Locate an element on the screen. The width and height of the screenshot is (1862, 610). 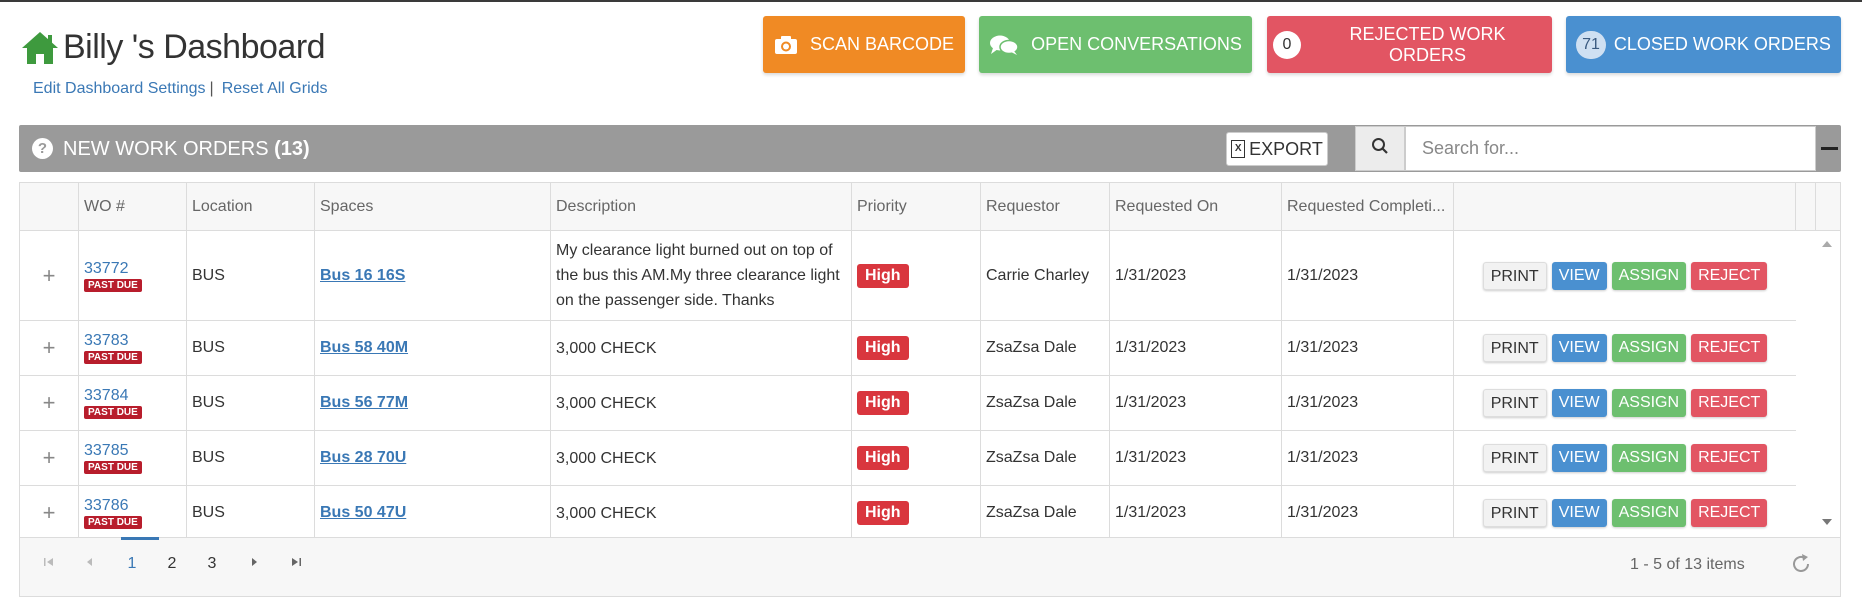
space-link: Bus 28 70U is located at coordinates (363, 458).